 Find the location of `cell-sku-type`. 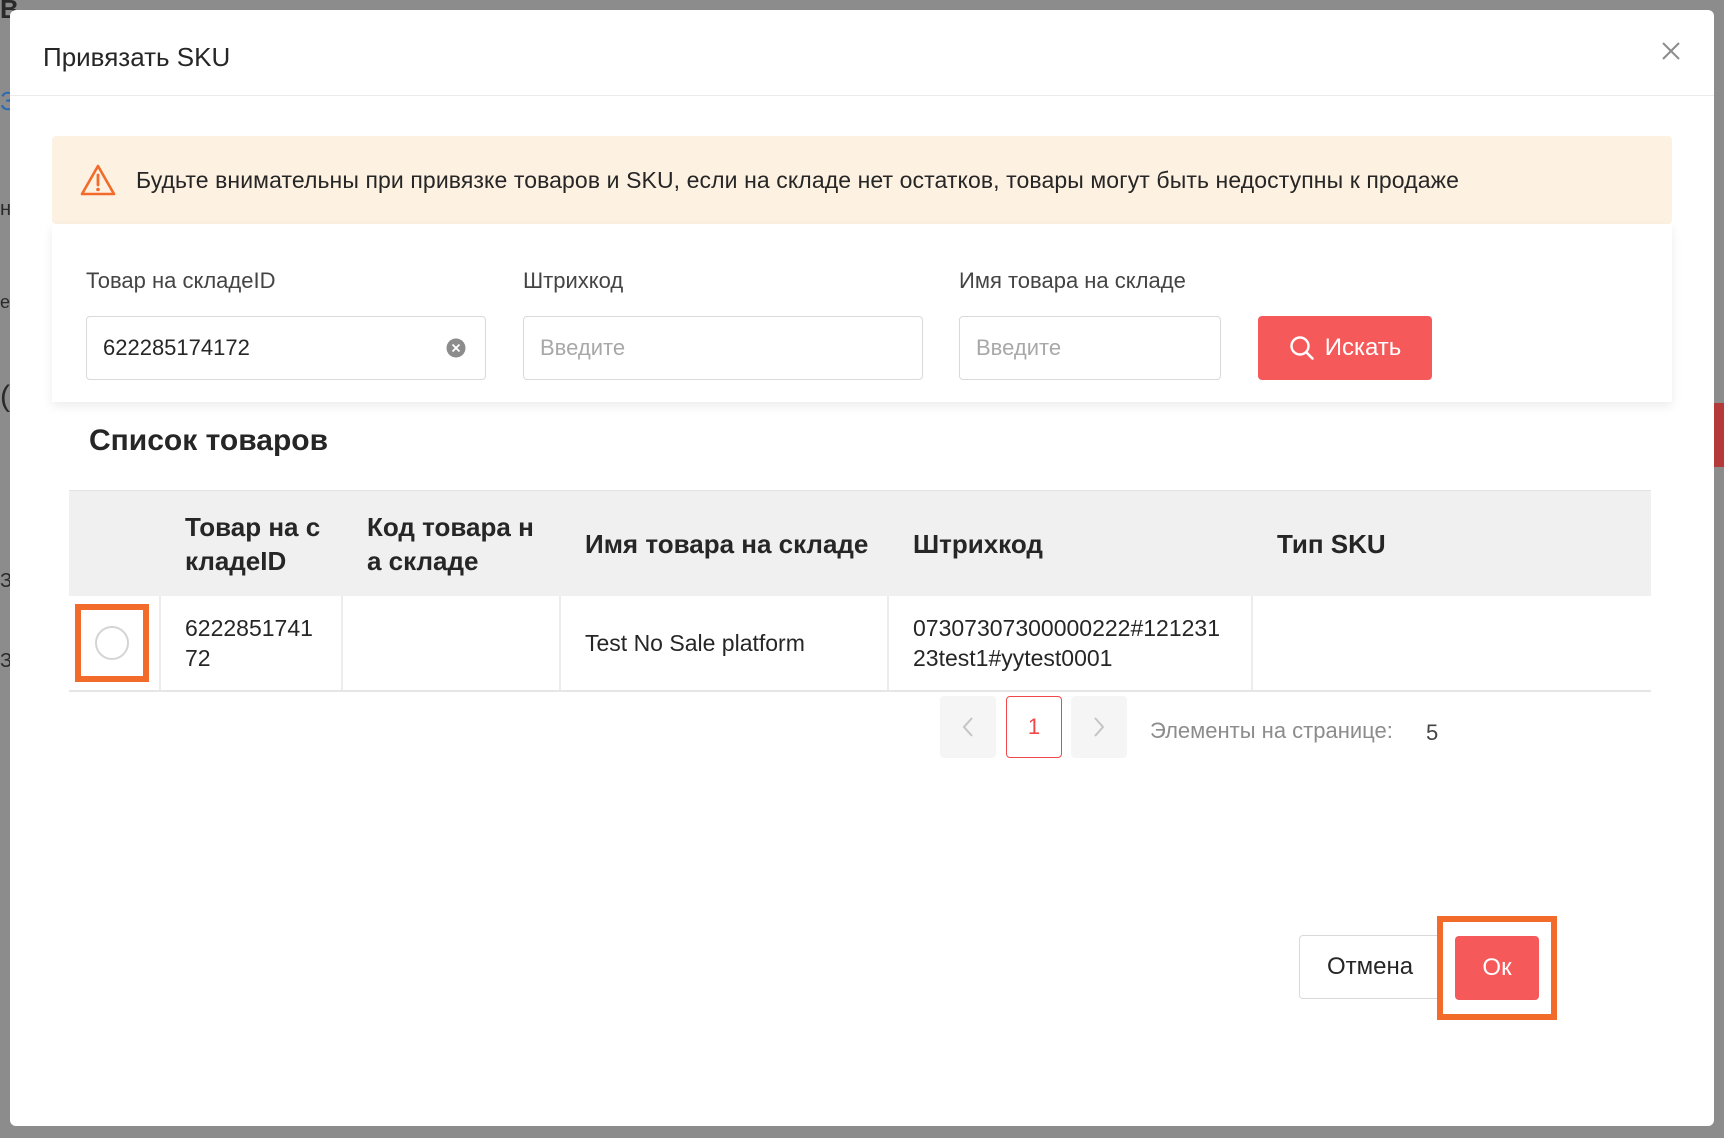

cell-sku-type is located at coordinates (1375, 643).